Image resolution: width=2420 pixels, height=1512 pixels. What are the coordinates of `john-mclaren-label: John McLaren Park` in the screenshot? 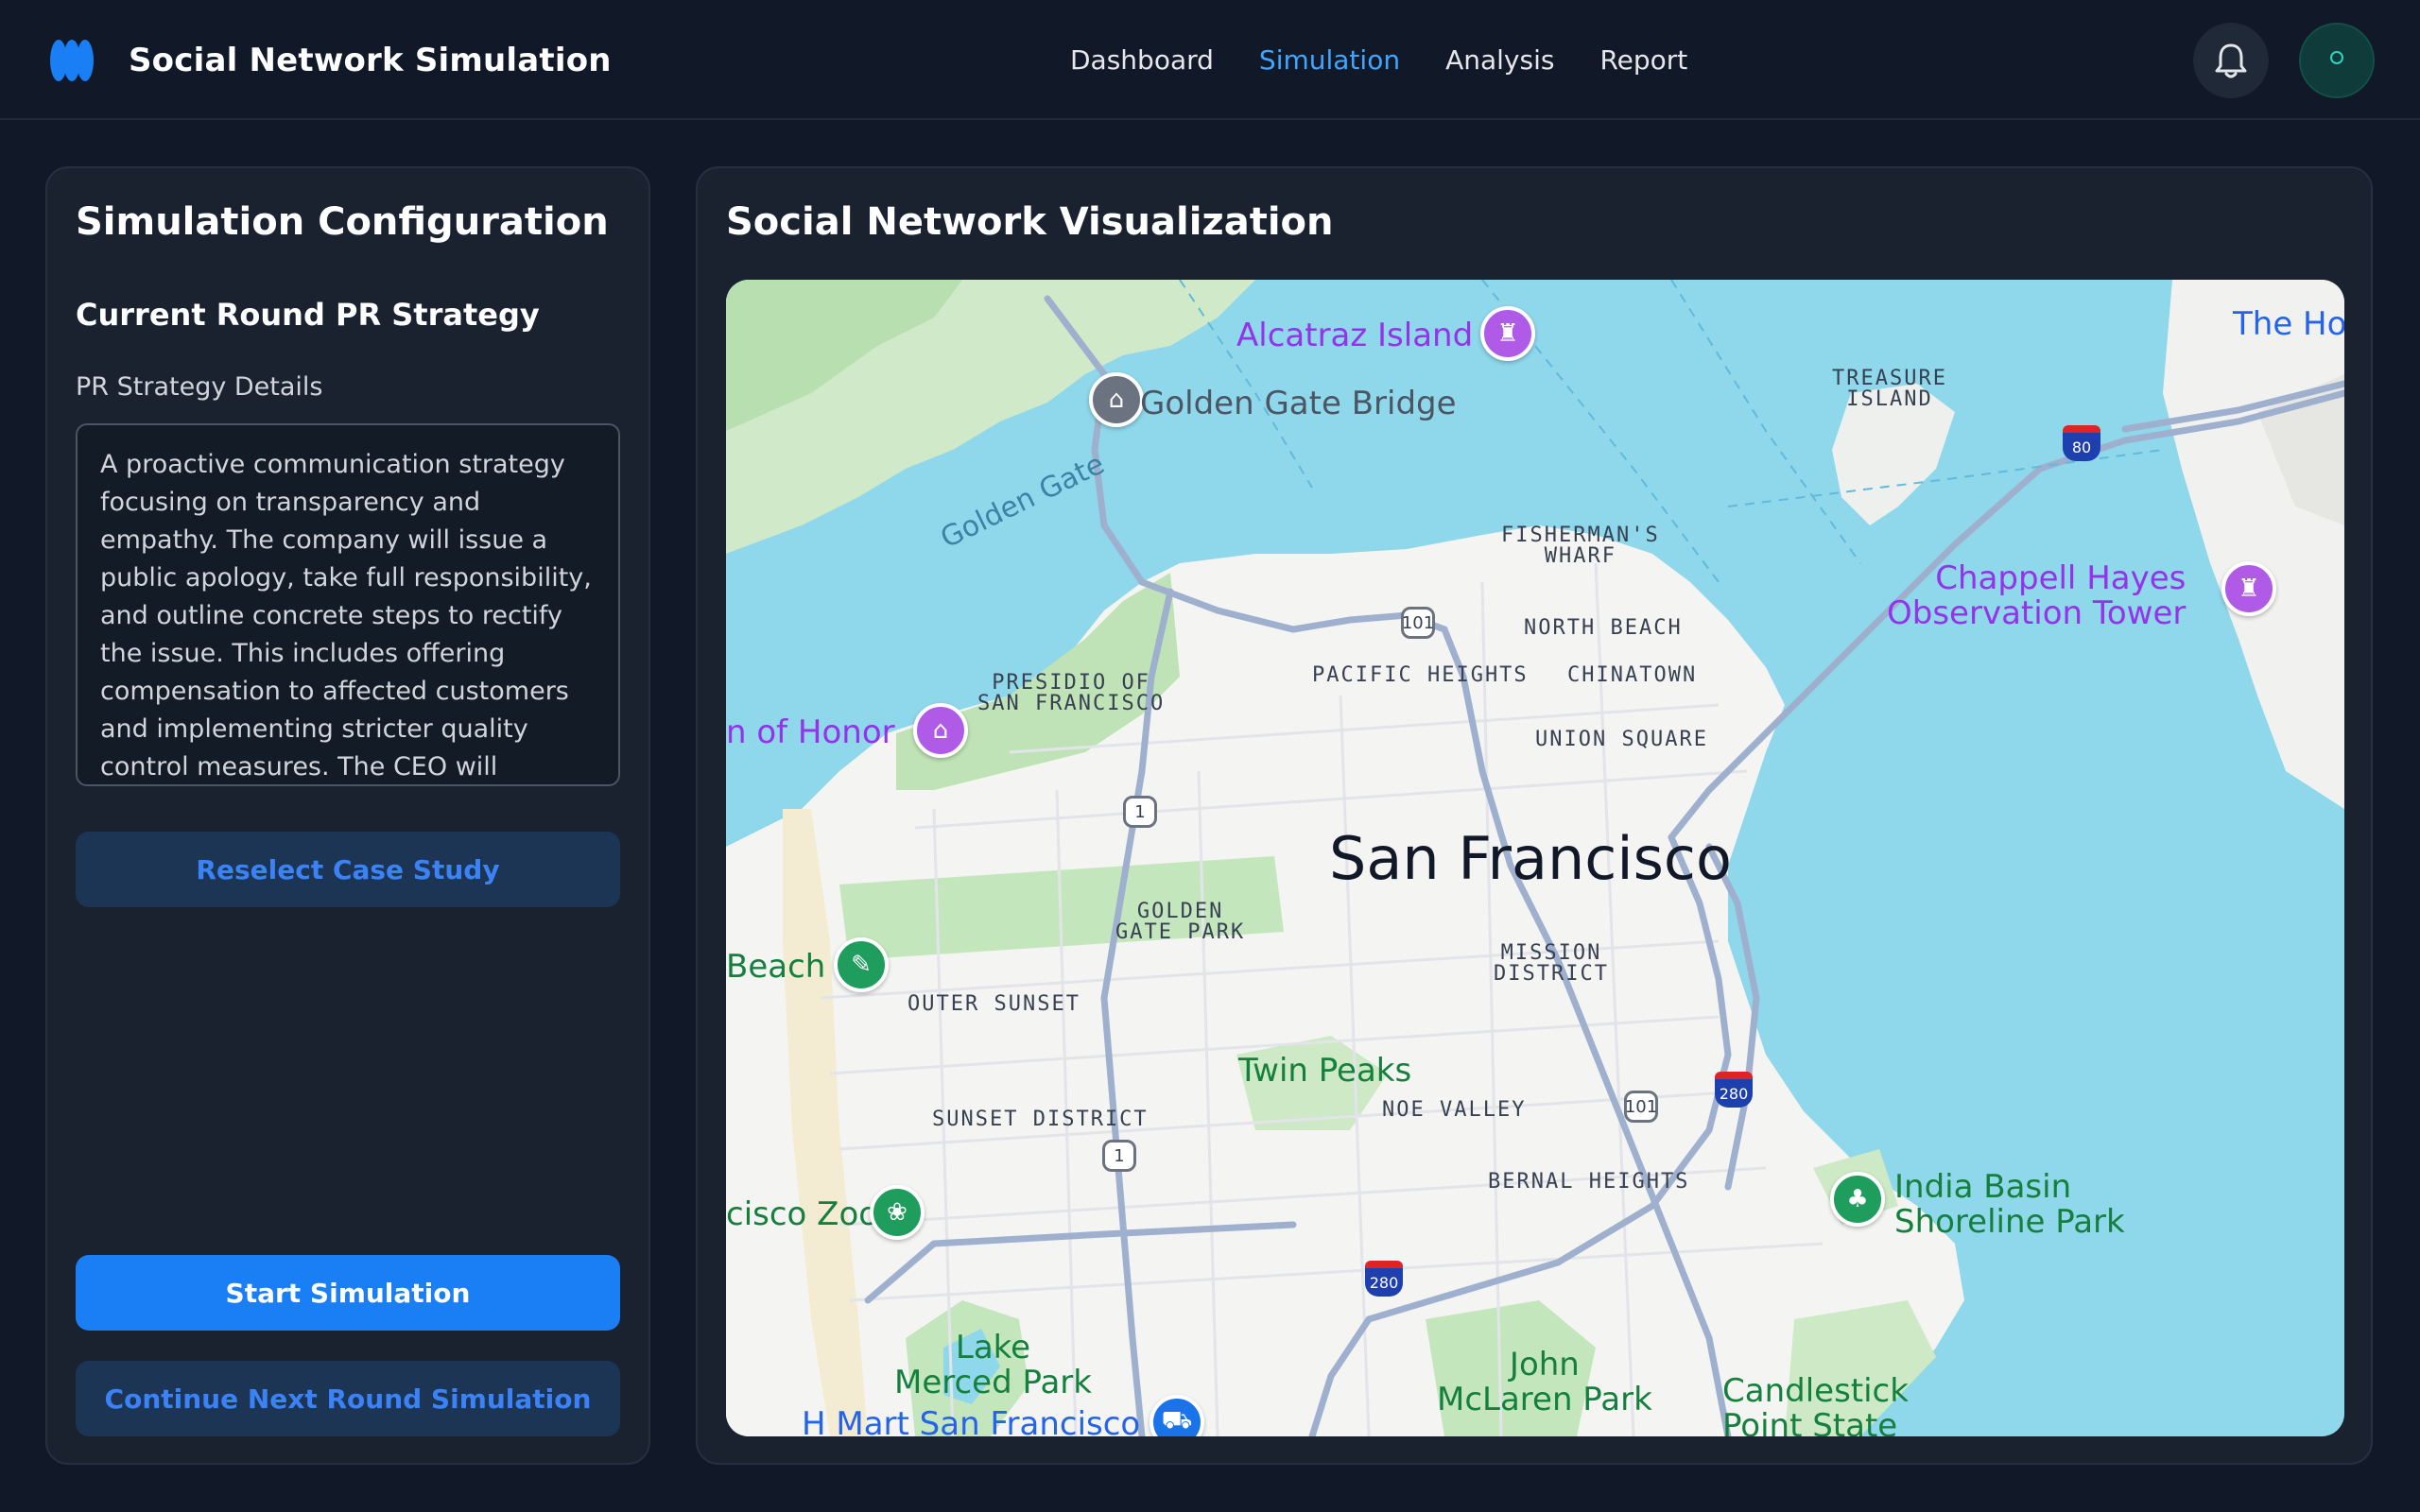 It's located at (1544, 1382).